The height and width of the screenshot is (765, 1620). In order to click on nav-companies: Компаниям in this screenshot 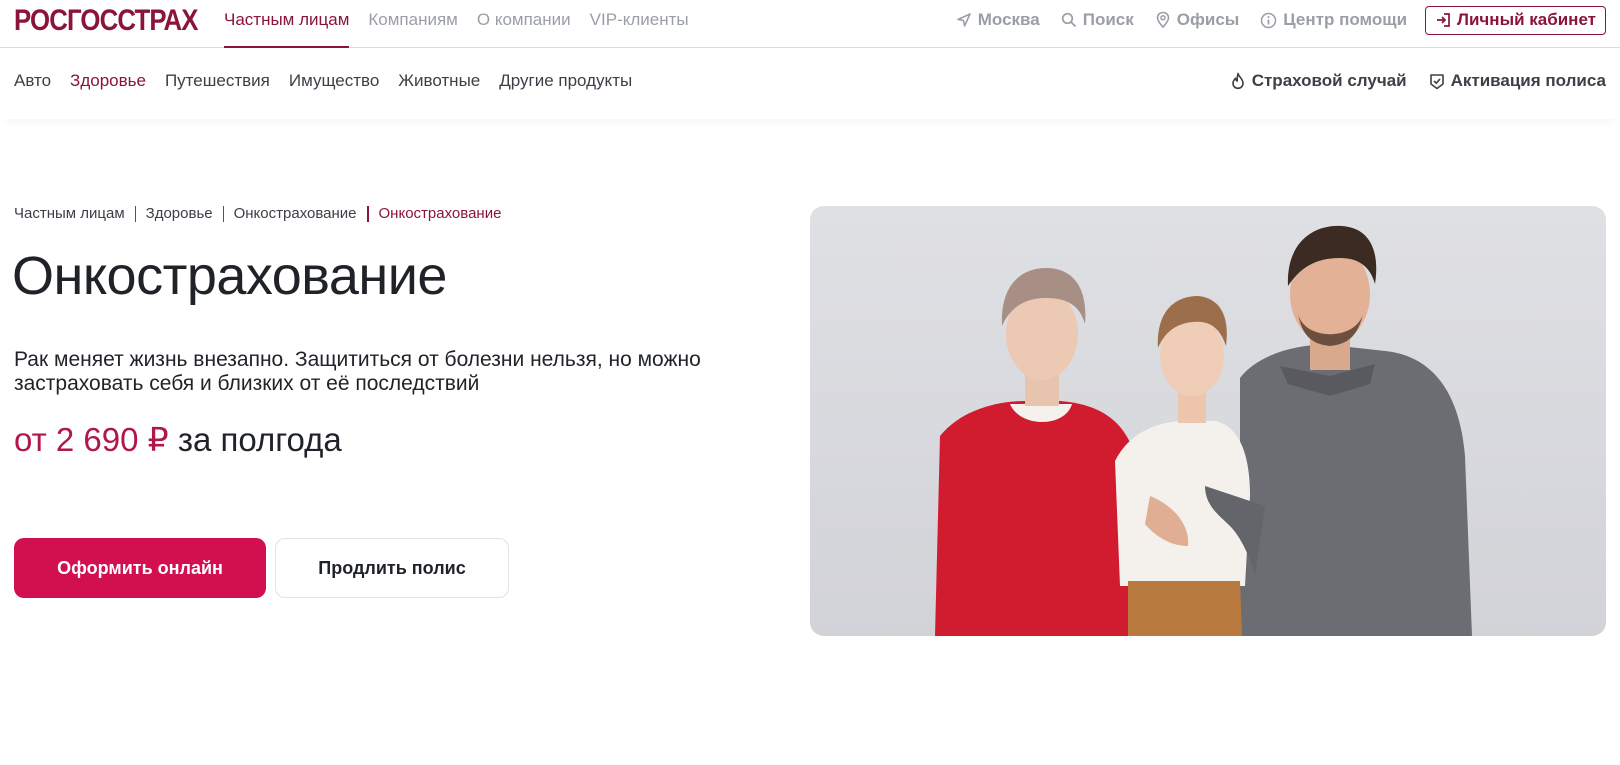, I will do `click(412, 24)`.